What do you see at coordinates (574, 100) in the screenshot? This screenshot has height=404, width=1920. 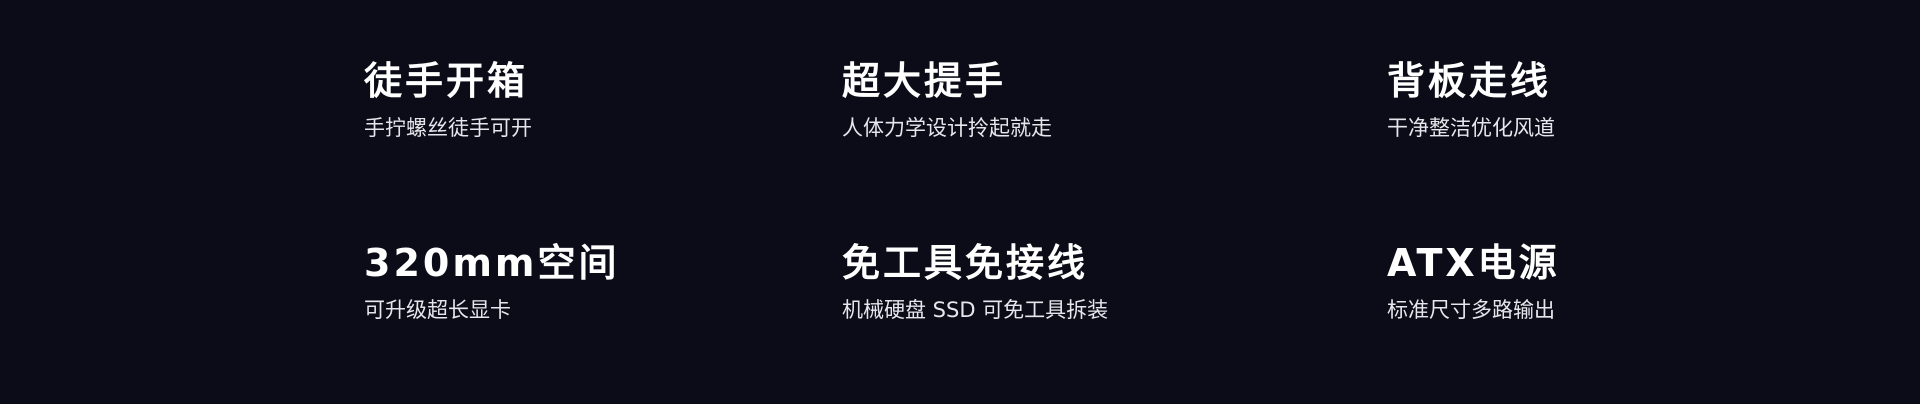 I see `feature-tool-free-opening: 徒手开箱 手拧螺丝徒手可开` at bounding box center [574, 100].